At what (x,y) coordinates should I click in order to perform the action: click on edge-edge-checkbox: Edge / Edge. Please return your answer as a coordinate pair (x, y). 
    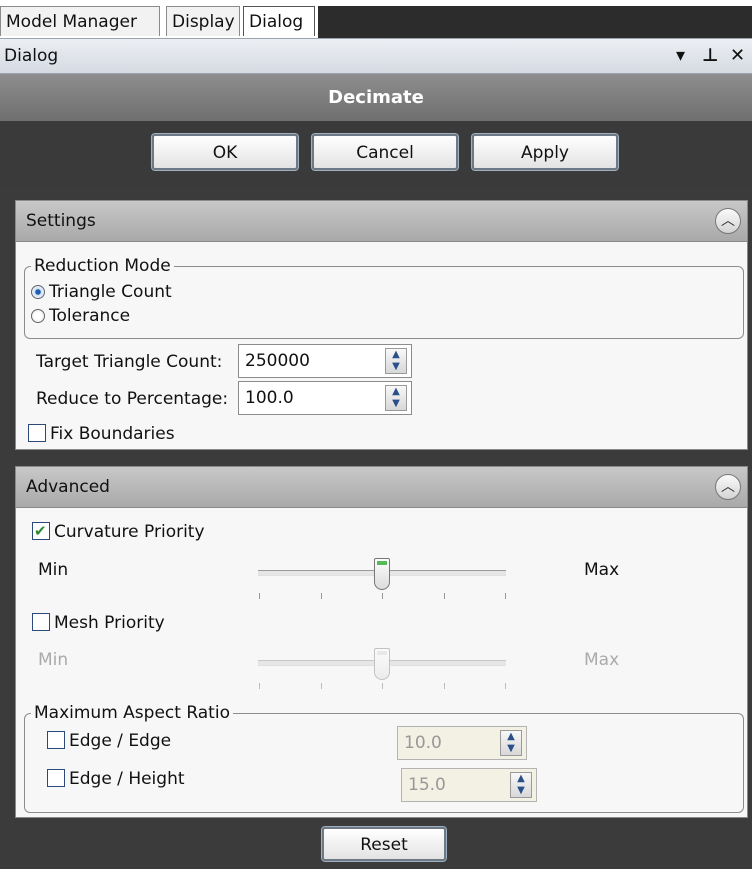
    Looking at the image, I should click on (109, 741).